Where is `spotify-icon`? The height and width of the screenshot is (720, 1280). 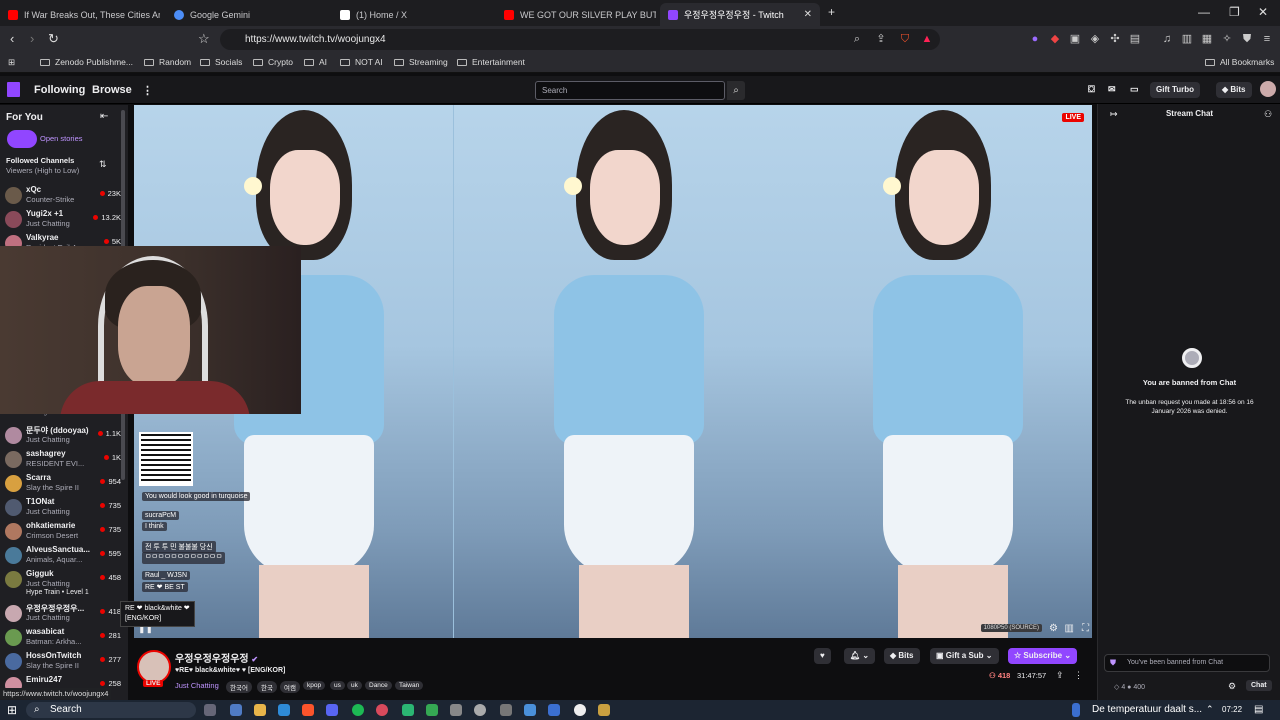
spotify-icon is located at coordinates (358, 710).